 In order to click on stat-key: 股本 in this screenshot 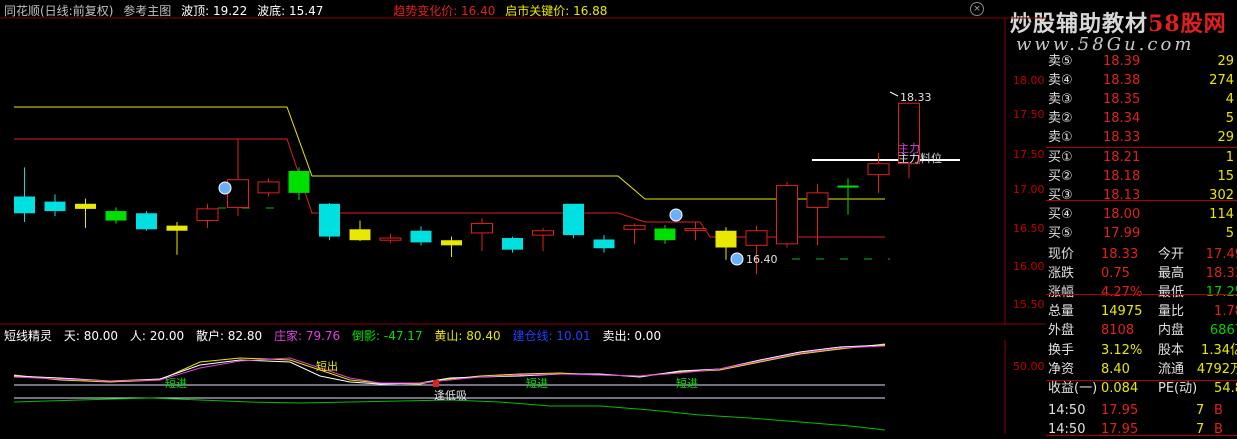, I will do `click(1171, 350)`.